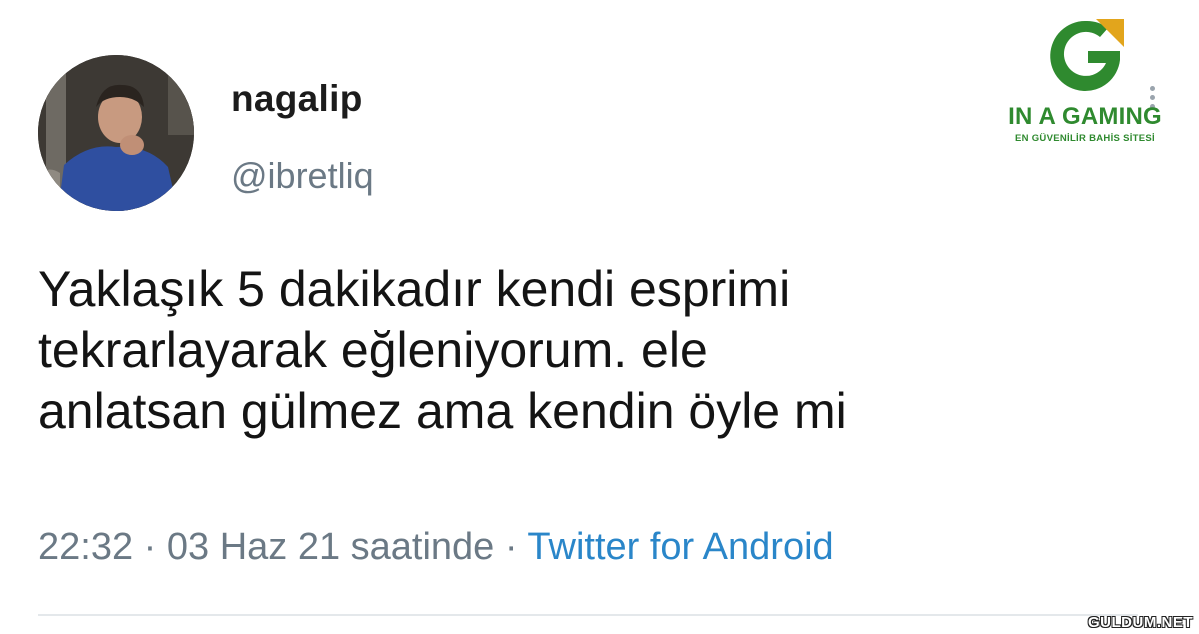  I want to click on user-handle: @ibretliq, so click(302, 176).